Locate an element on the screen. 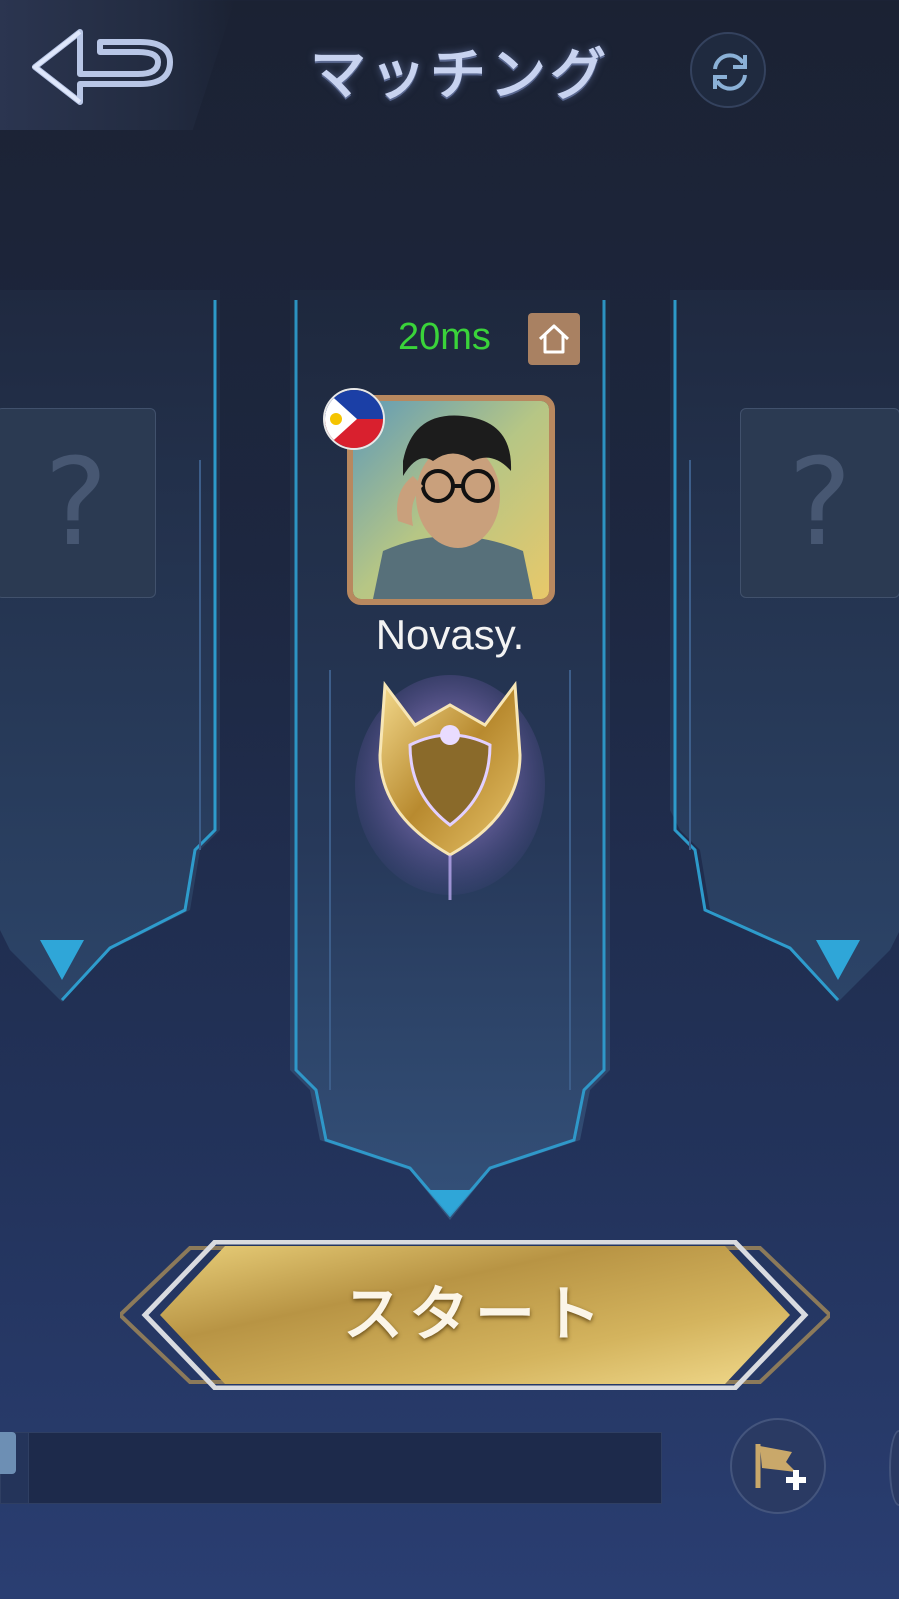 The height and width of the screenshot is (1599, 899). start-button: スタート is located at coordinates (475, 1315).